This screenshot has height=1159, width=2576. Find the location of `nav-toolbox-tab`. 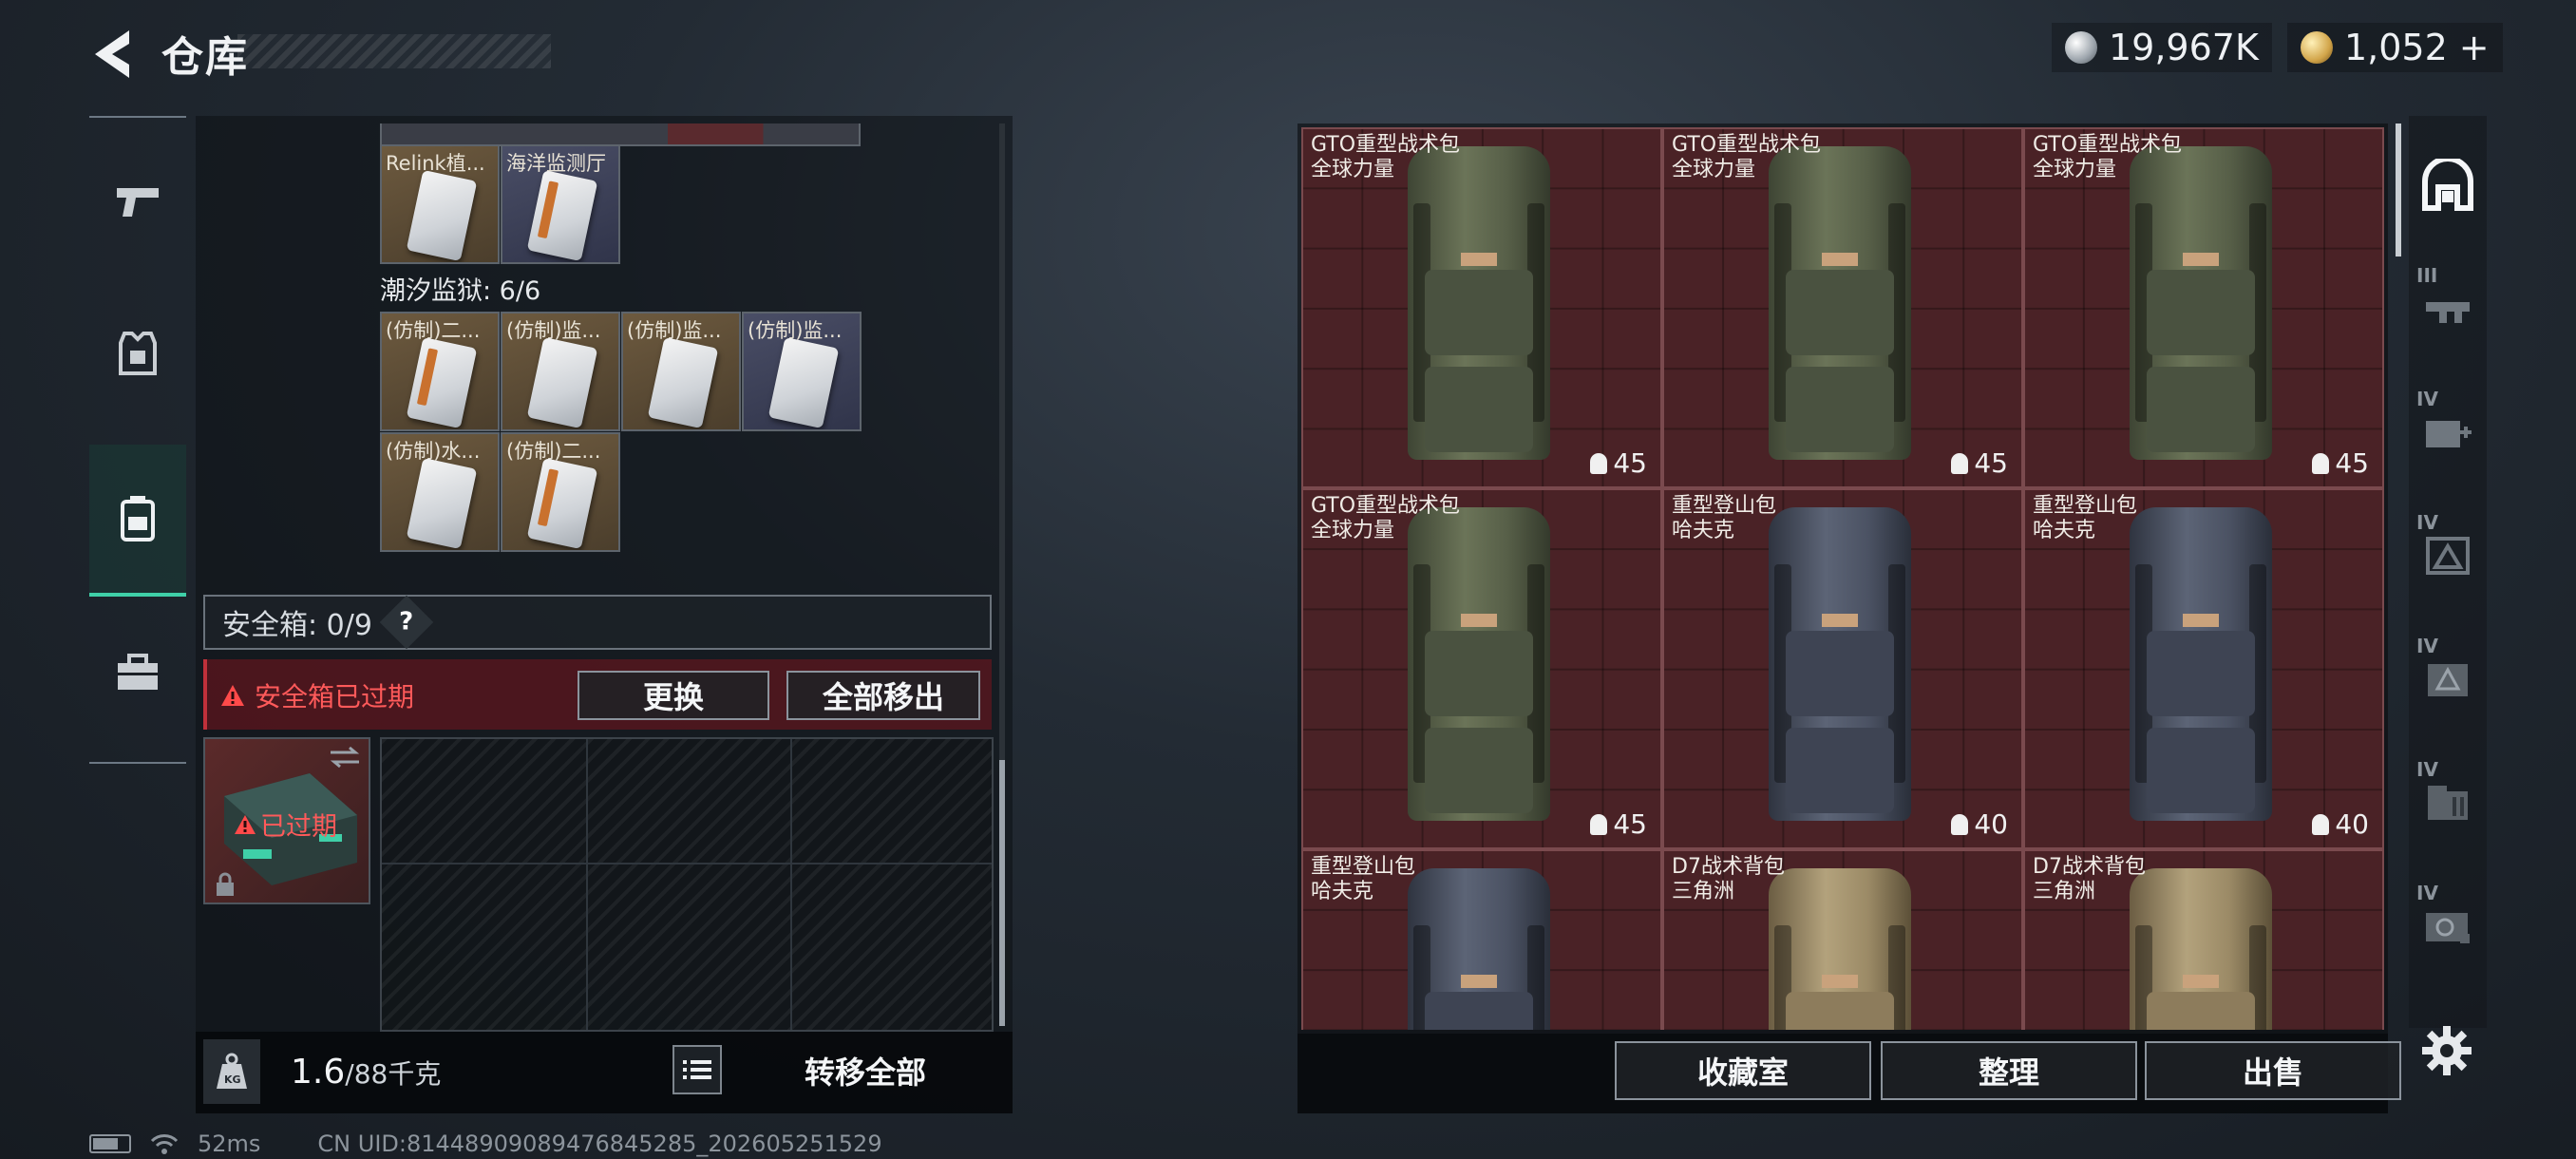

nav-toolbox-tab is located at coordinates (137, 673).